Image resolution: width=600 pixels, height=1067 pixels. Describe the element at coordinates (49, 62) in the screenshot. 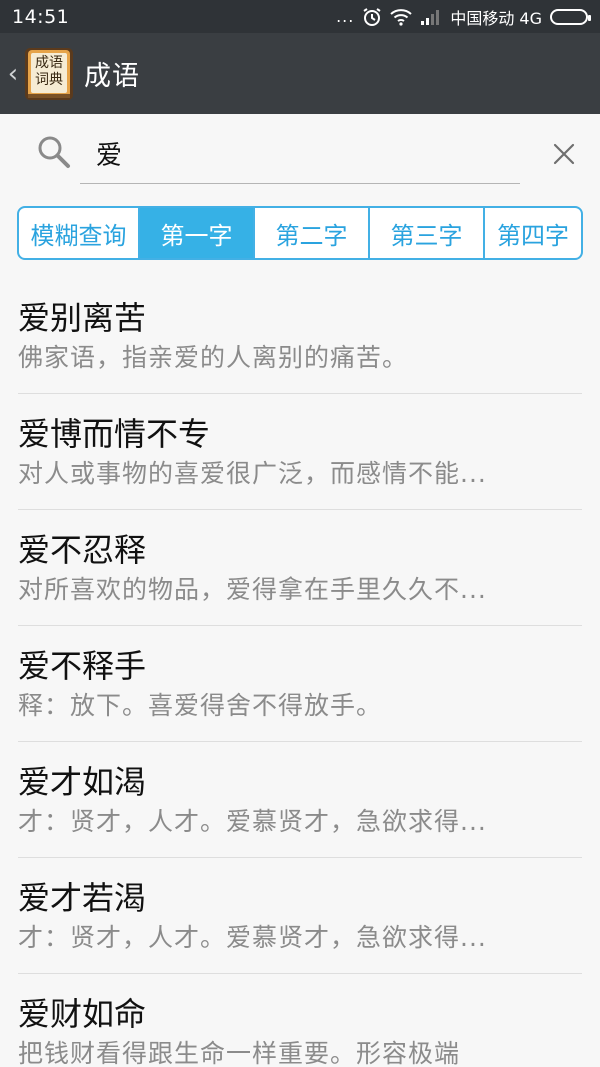

I see `logo-text-top: 成语` at that location.